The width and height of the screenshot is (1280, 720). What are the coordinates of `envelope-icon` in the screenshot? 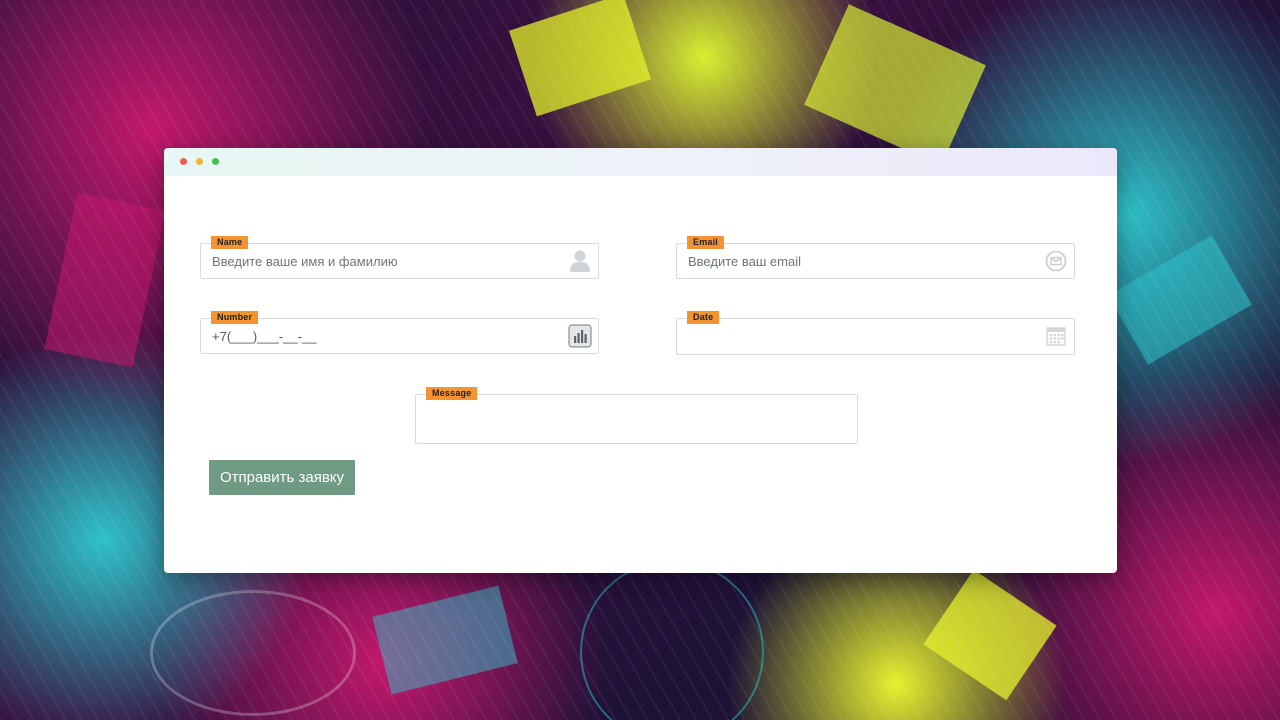 It's located at (1056, 261).